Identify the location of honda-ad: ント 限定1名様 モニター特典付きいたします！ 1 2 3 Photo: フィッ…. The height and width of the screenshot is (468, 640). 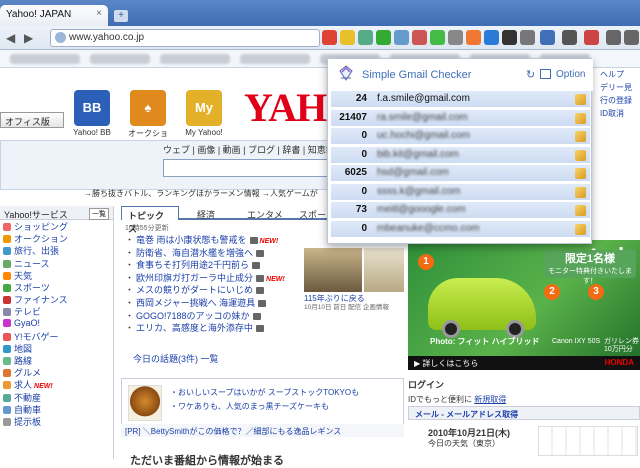
(524, 305).